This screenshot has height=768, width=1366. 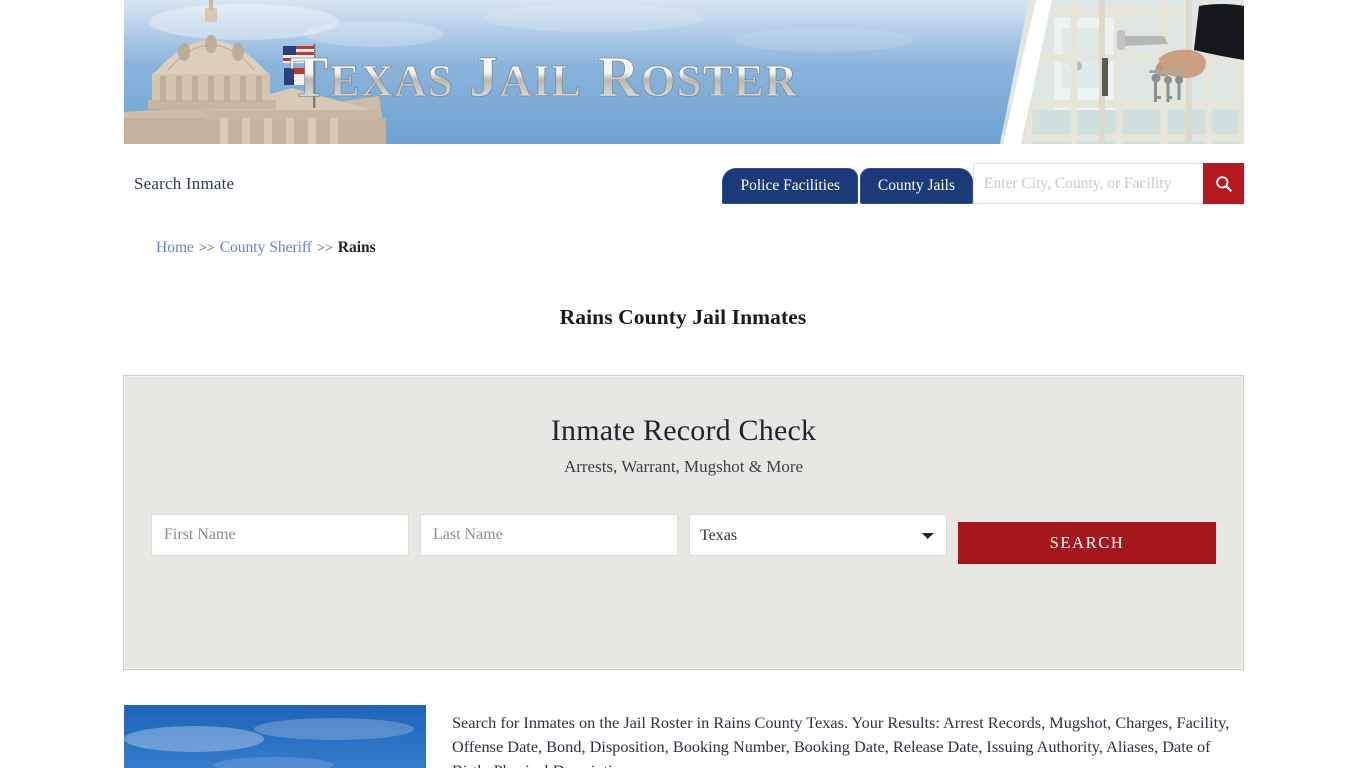 I want to click on breadcrumb-current: Rains, so click(x=356, y=247).